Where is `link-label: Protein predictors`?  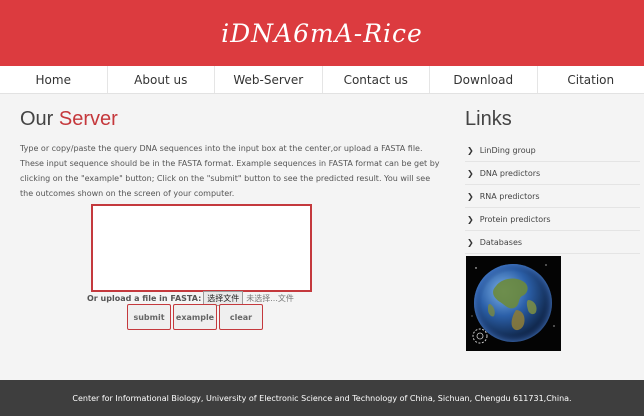
link-label: Protein predictors is located at coordinates (515, 219).